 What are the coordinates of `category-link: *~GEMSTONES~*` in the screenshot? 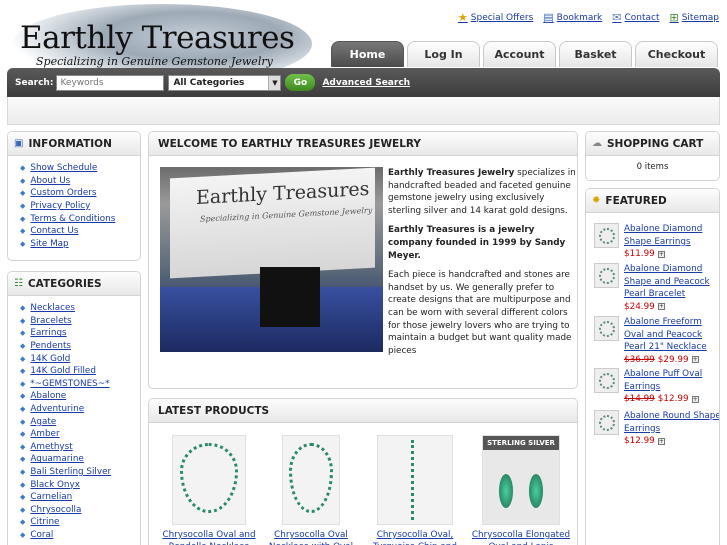 It's located at (69, 384).